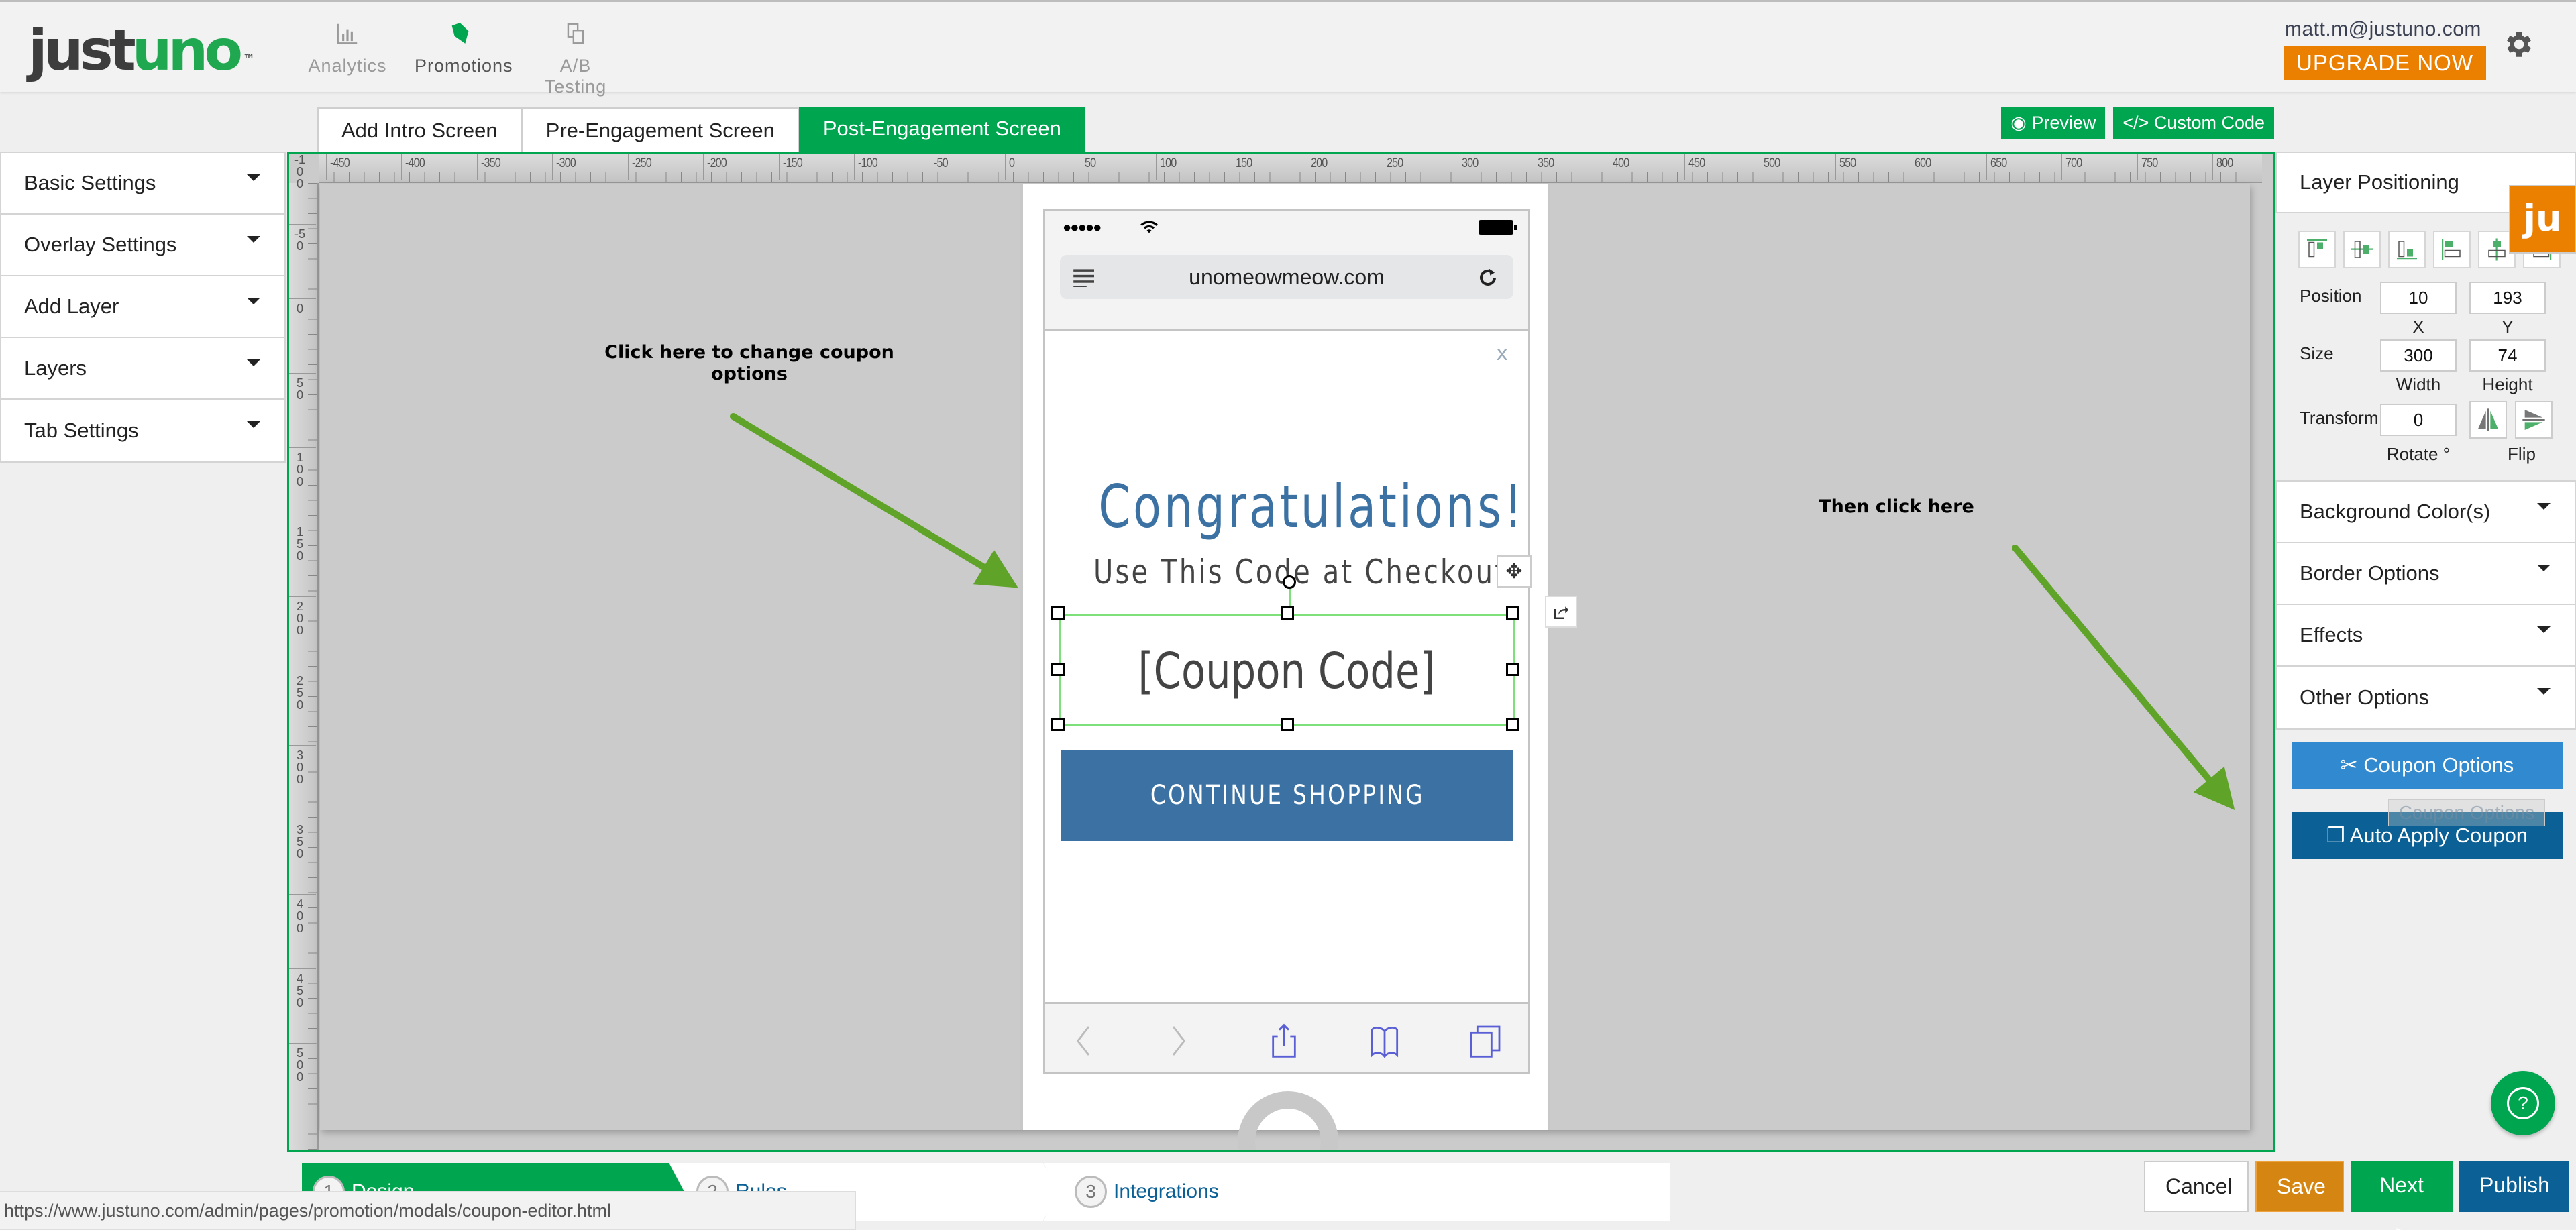  I want to click on ruler-label: -100, so click(299, 171).